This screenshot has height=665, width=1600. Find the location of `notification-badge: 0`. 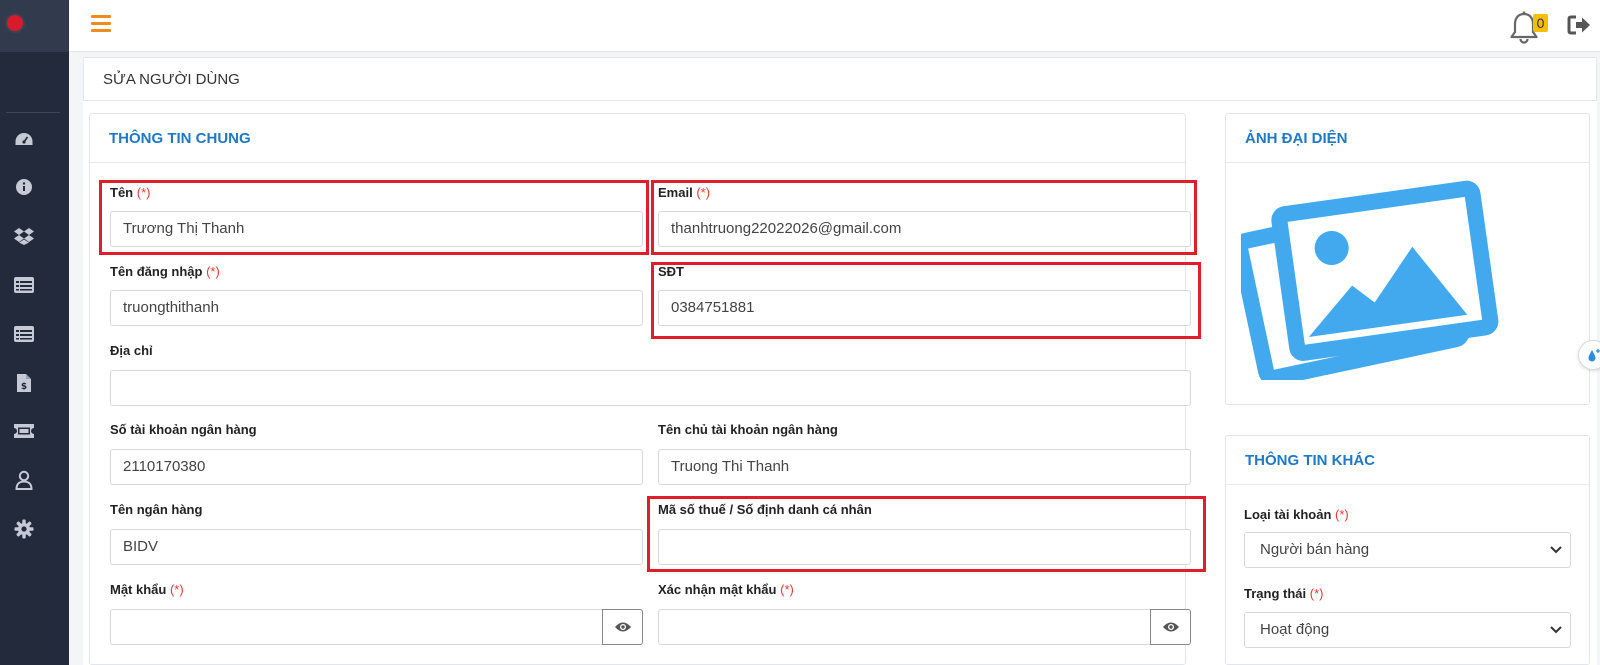

notification-badge: 0 is located at coordinates (1540, 23).